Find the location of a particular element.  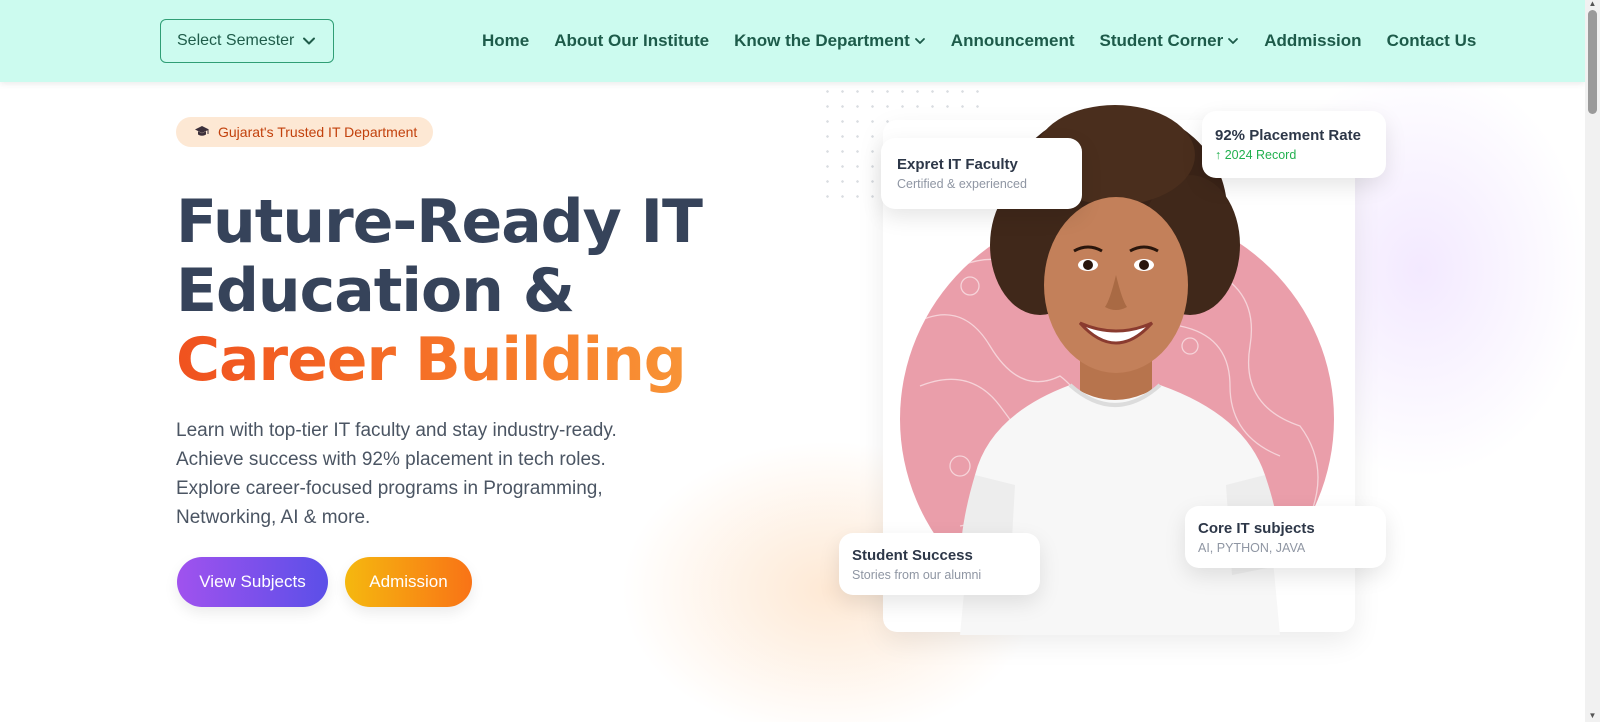

placement-card-subtitle: ↑ 2024 Record is located at coordinates (1256, 155).